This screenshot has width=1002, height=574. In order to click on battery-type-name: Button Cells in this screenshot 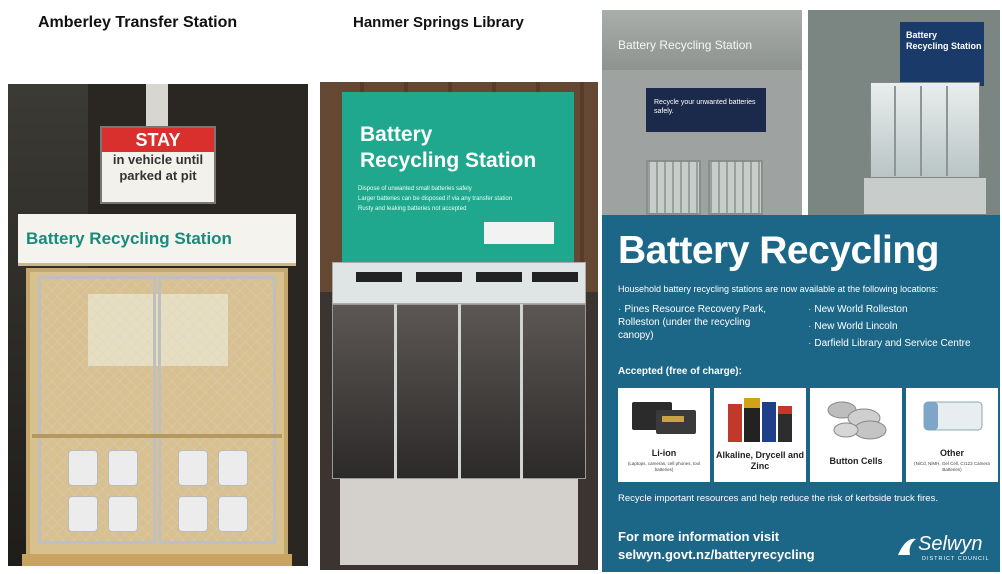, I will do `click(856, 461)`.